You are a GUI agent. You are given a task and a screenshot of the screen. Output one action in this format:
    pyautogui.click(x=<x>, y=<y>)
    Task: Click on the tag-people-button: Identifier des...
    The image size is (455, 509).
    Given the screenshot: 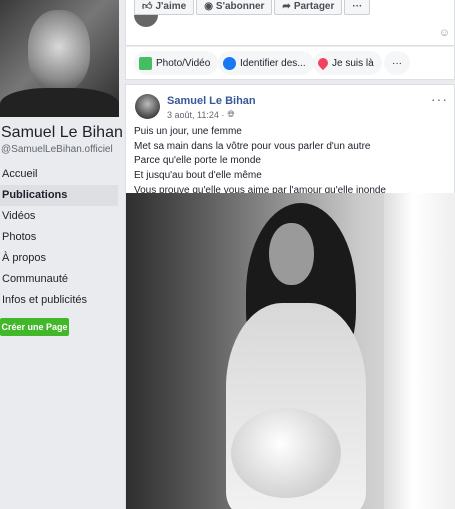 What is the action you would take?
    pyautogui.click(x=266, y=63)
    